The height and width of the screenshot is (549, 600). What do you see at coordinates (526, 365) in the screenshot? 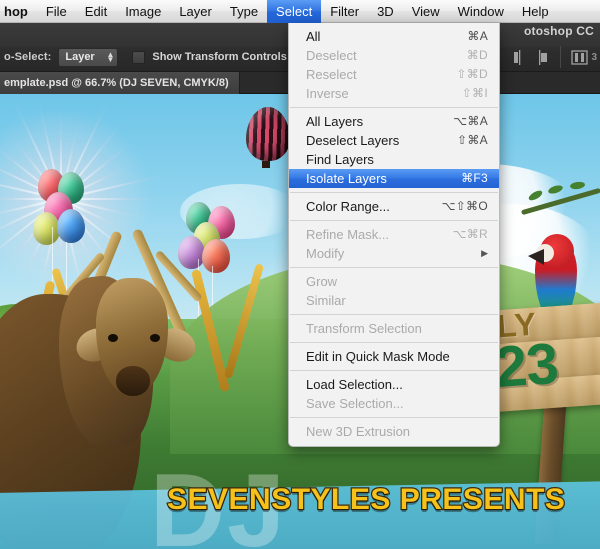
I see `sign-day-text: 23` at bounding box center [526, 365].